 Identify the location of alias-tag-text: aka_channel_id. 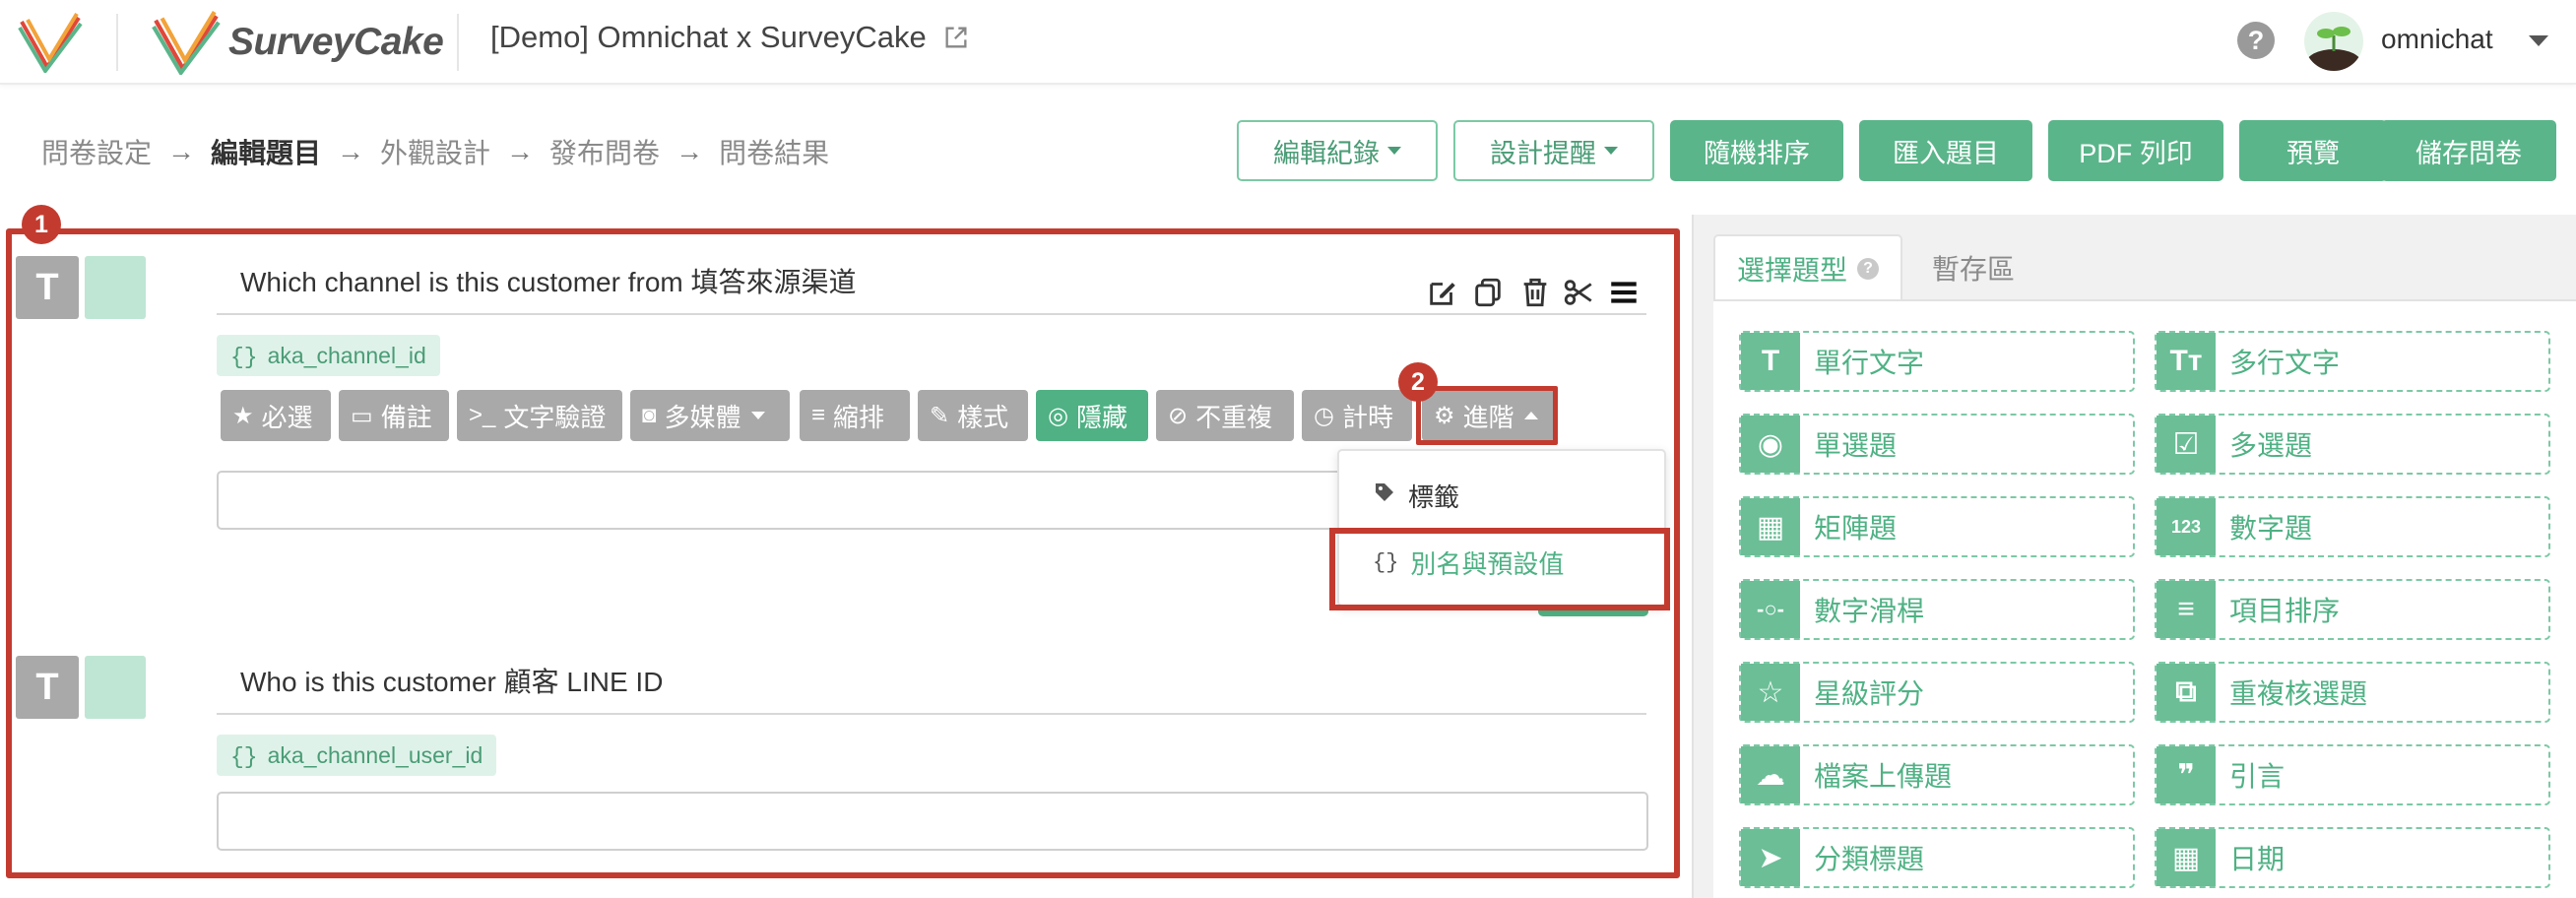
(346, 355).